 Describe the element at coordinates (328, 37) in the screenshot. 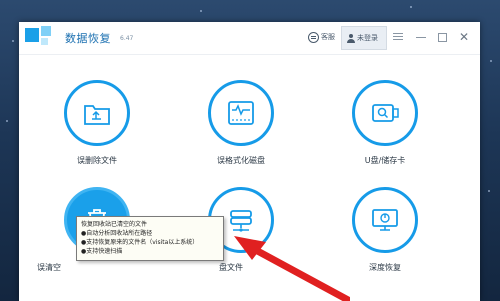

I see `feedback-label: 客服` at that location.